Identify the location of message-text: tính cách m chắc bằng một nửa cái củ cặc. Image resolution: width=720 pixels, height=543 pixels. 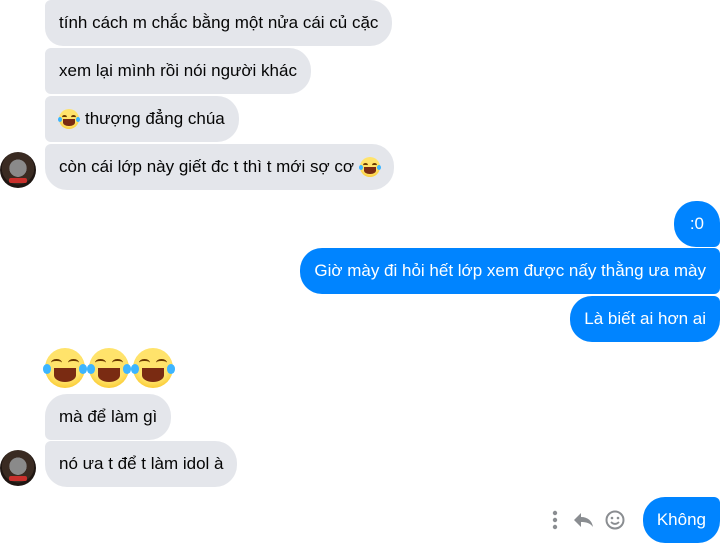
(219, 22).